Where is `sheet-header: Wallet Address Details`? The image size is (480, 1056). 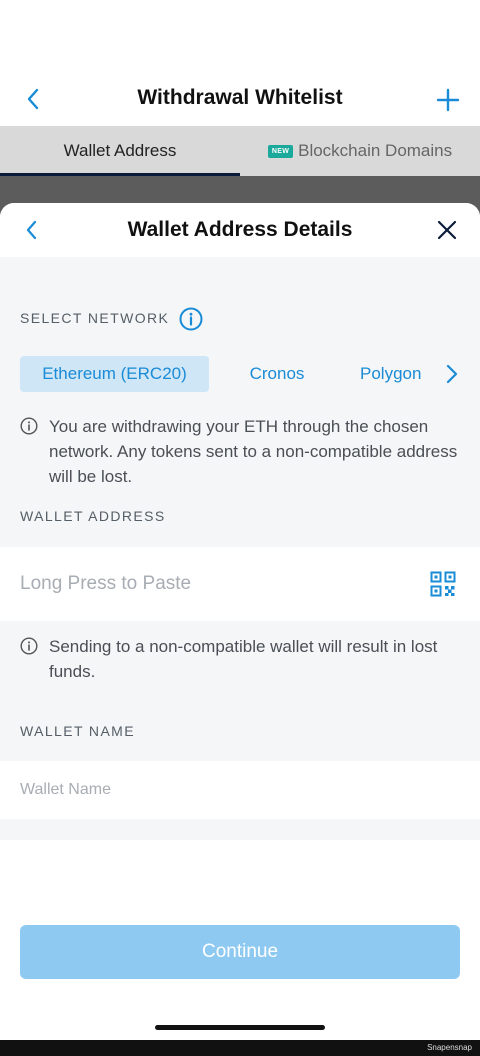 sheet-header: Wallet Address Details is located at coordinates (240, 230).